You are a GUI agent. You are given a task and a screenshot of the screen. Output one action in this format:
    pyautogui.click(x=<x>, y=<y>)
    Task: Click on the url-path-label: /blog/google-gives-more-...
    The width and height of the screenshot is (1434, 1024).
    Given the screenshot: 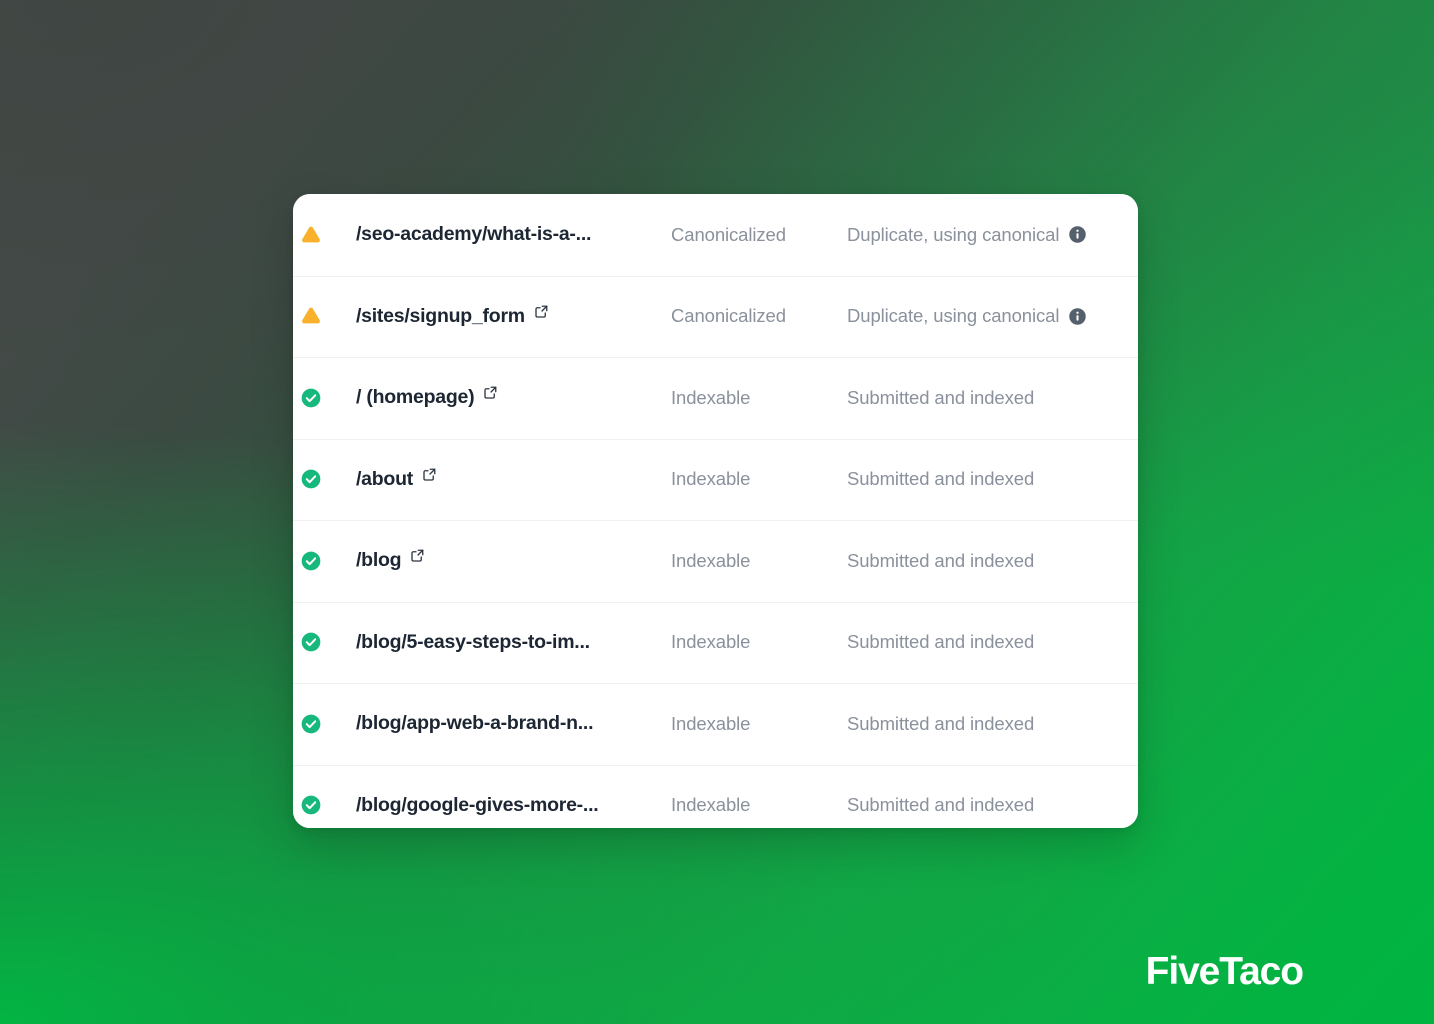 What is the action you would take?
    pyautogui.click(x=477, y=804)
    